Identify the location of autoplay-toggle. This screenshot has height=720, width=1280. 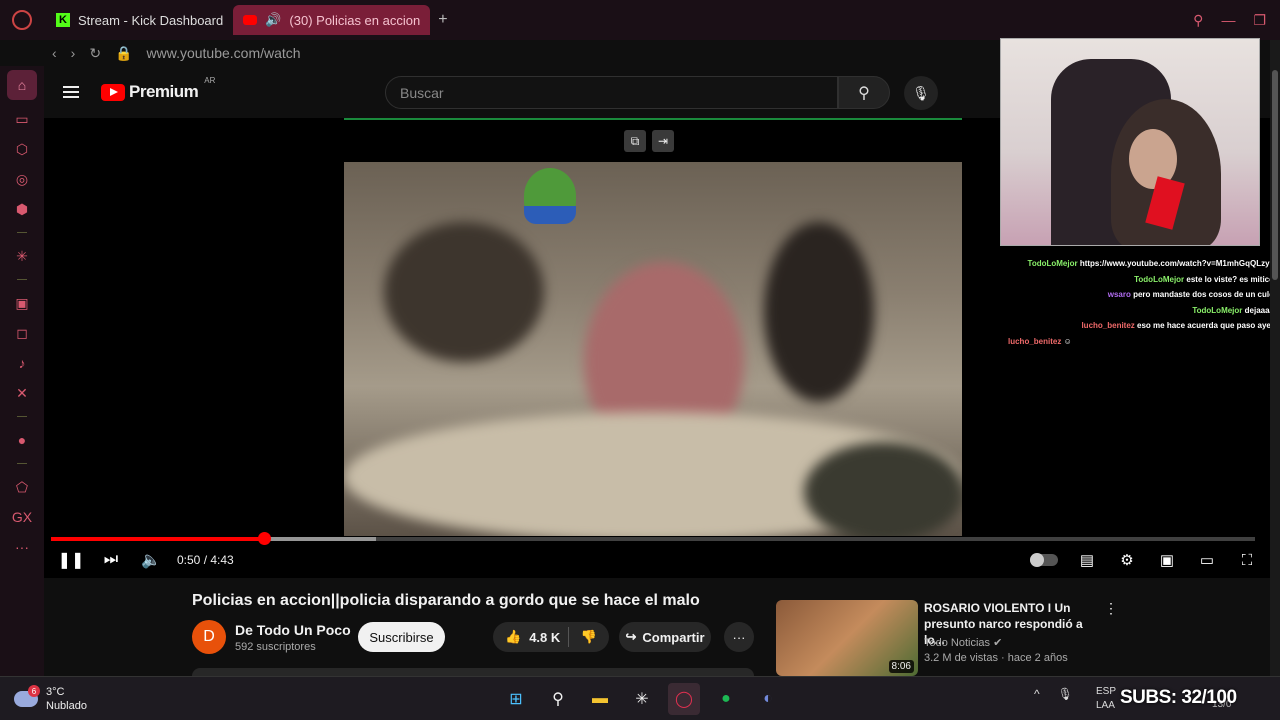
(1044, 560).